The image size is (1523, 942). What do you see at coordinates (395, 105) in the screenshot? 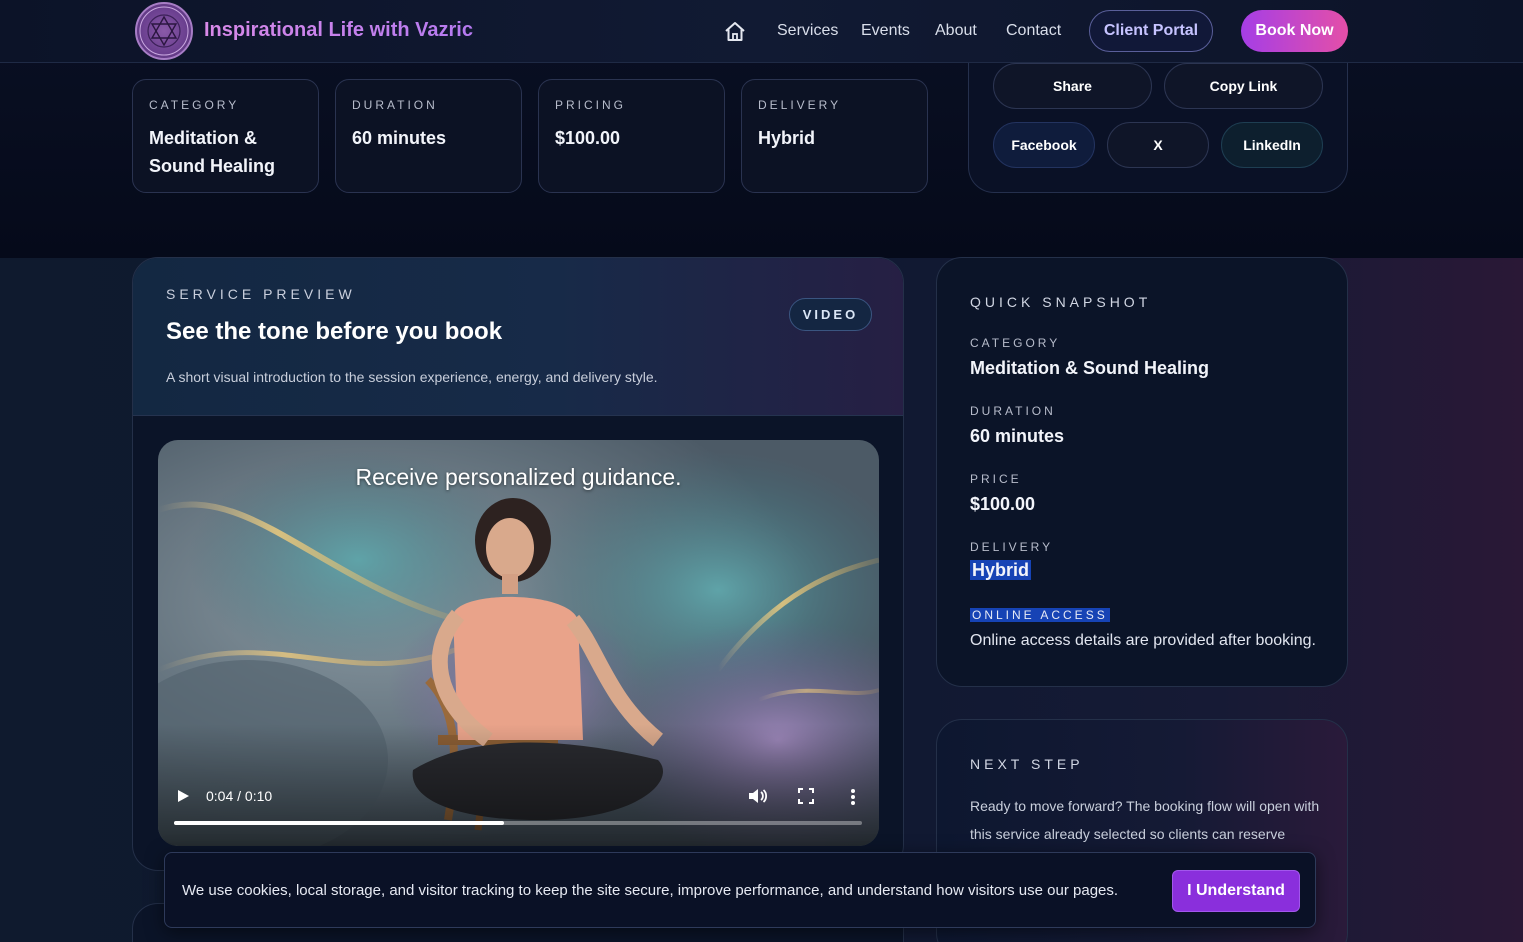
I see `info-card-label: DURATION` at bounding box center [395, 105].